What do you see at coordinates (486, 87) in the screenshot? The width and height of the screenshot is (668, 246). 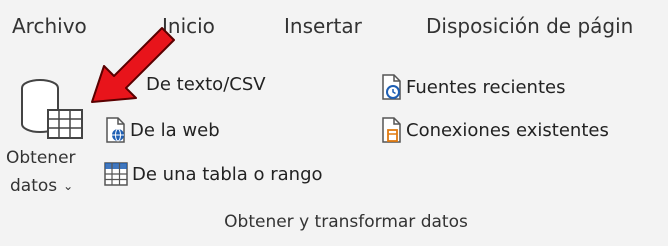 I see `recent-sources-label: Fuentes recientes` at bounding box center [486, 87].